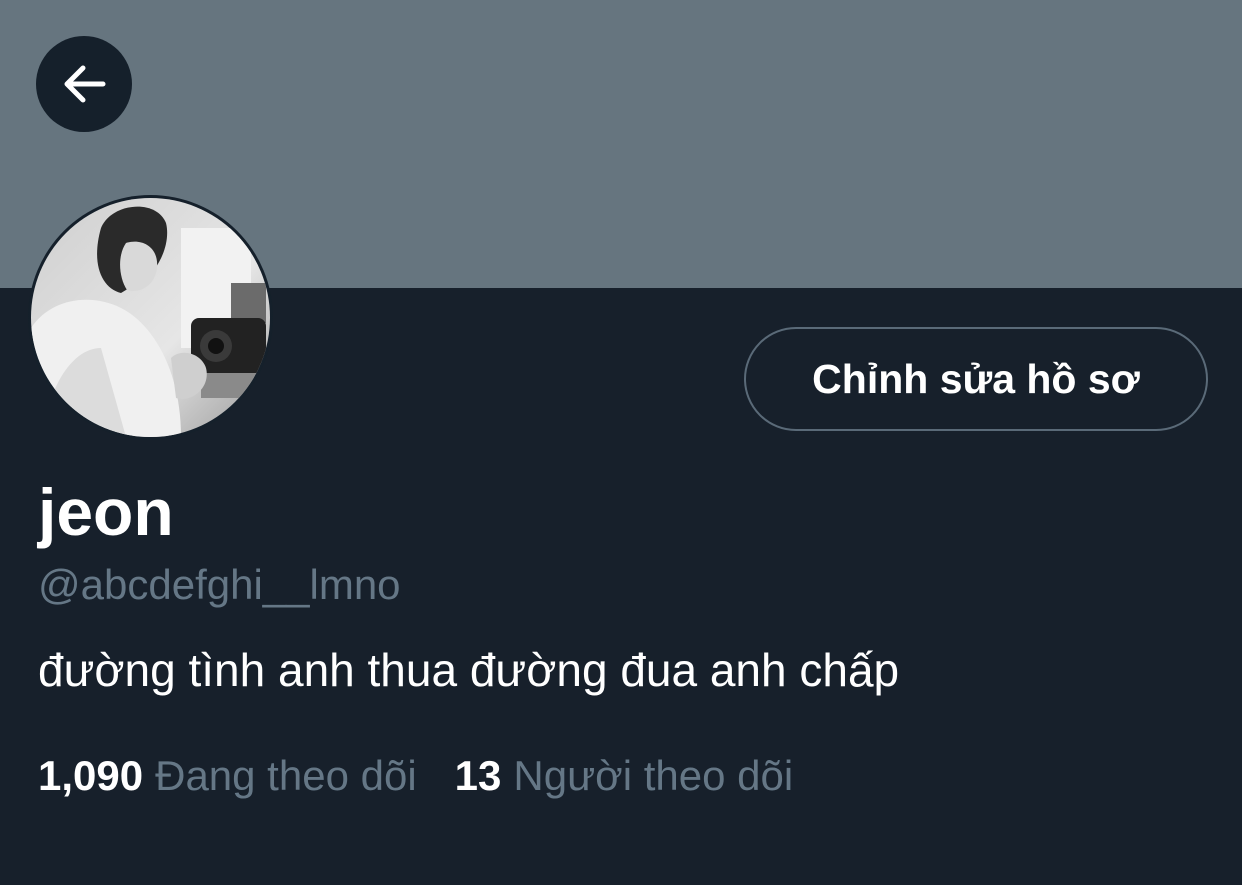  I want to click on profile-bio: đường tình anh thua đường đua anh chấp, so click(469, 670).